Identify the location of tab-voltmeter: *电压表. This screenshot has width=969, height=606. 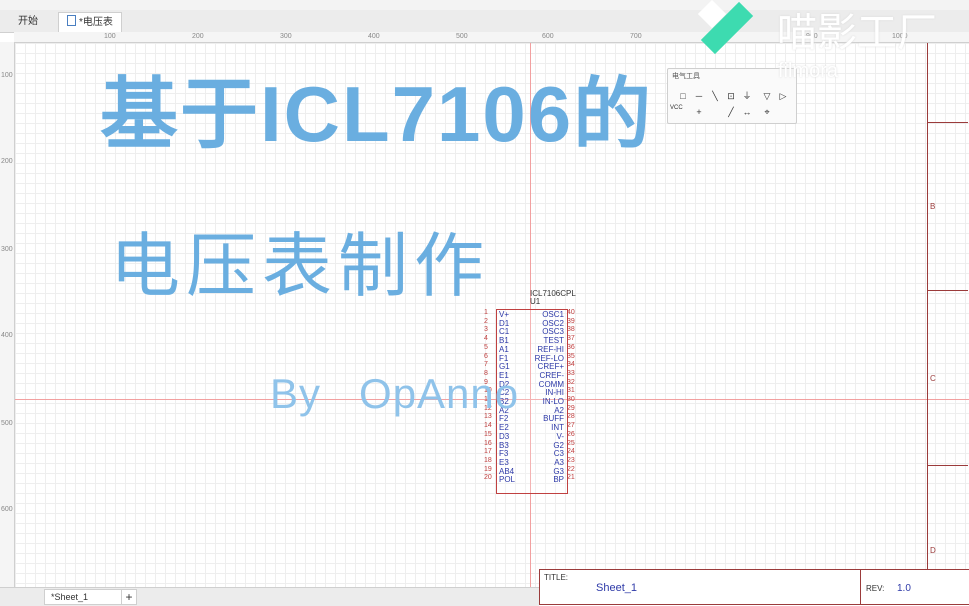
(90, 22).